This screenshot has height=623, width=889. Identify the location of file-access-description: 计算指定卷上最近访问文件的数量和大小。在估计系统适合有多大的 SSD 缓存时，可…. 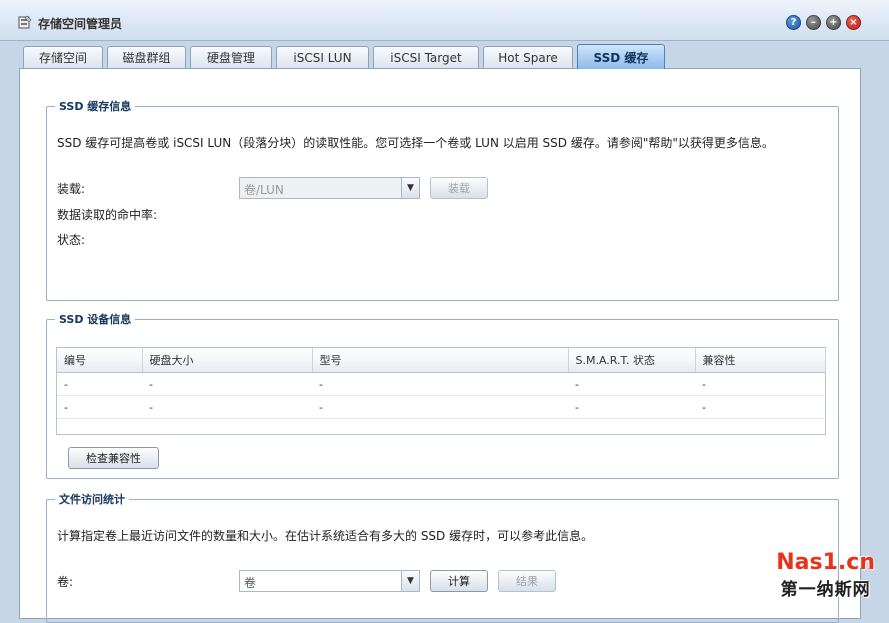
(325, 536).